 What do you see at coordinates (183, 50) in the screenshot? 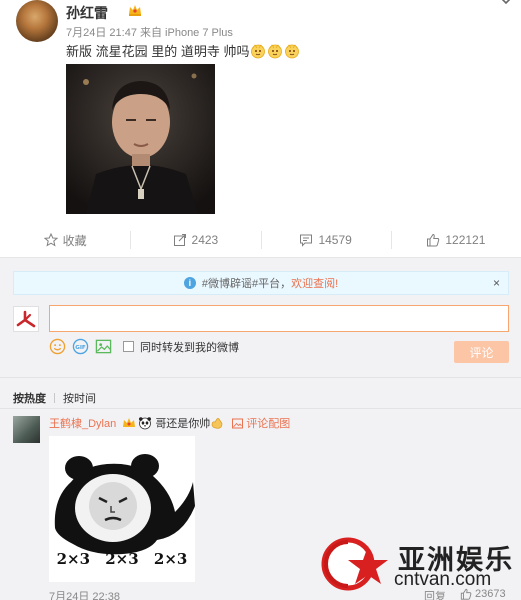
I see `post-text: 新版 流星花园 里的 道明寺 帅吗` at bounding box center [183, 50].